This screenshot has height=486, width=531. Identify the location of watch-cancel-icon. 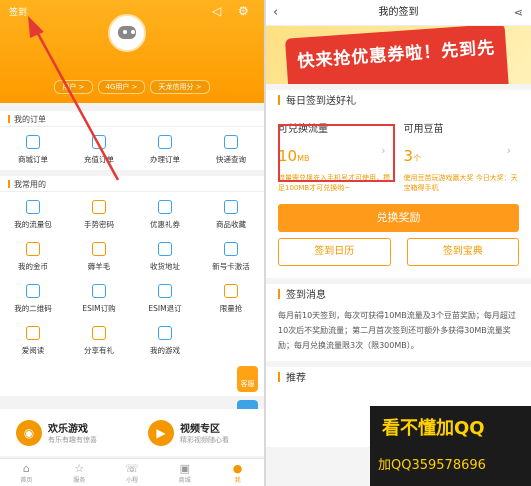
(165, 291).